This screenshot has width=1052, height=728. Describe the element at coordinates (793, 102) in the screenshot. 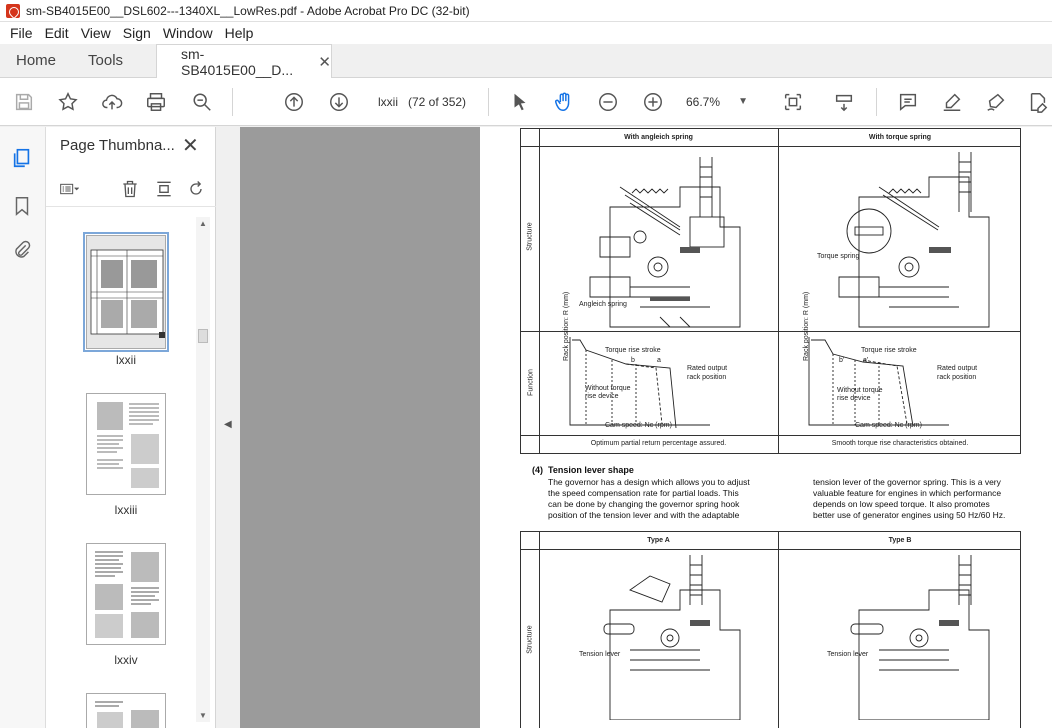

I see `page-fit-icon` at that location.